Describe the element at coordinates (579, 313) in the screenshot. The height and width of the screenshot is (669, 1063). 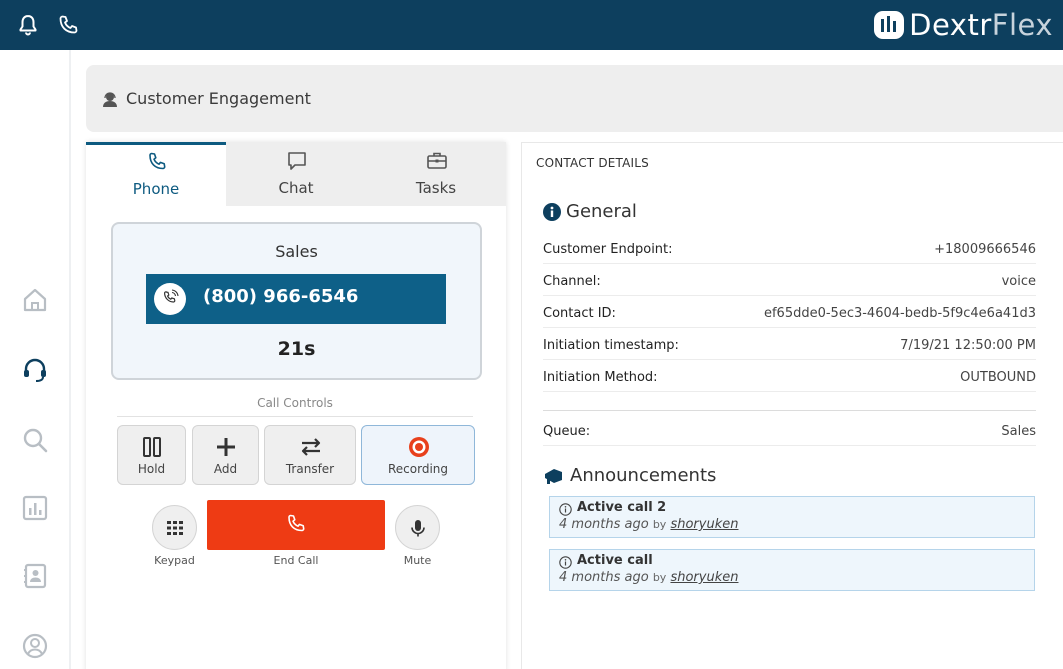
I see `field-key: Contact ID:` at that location.